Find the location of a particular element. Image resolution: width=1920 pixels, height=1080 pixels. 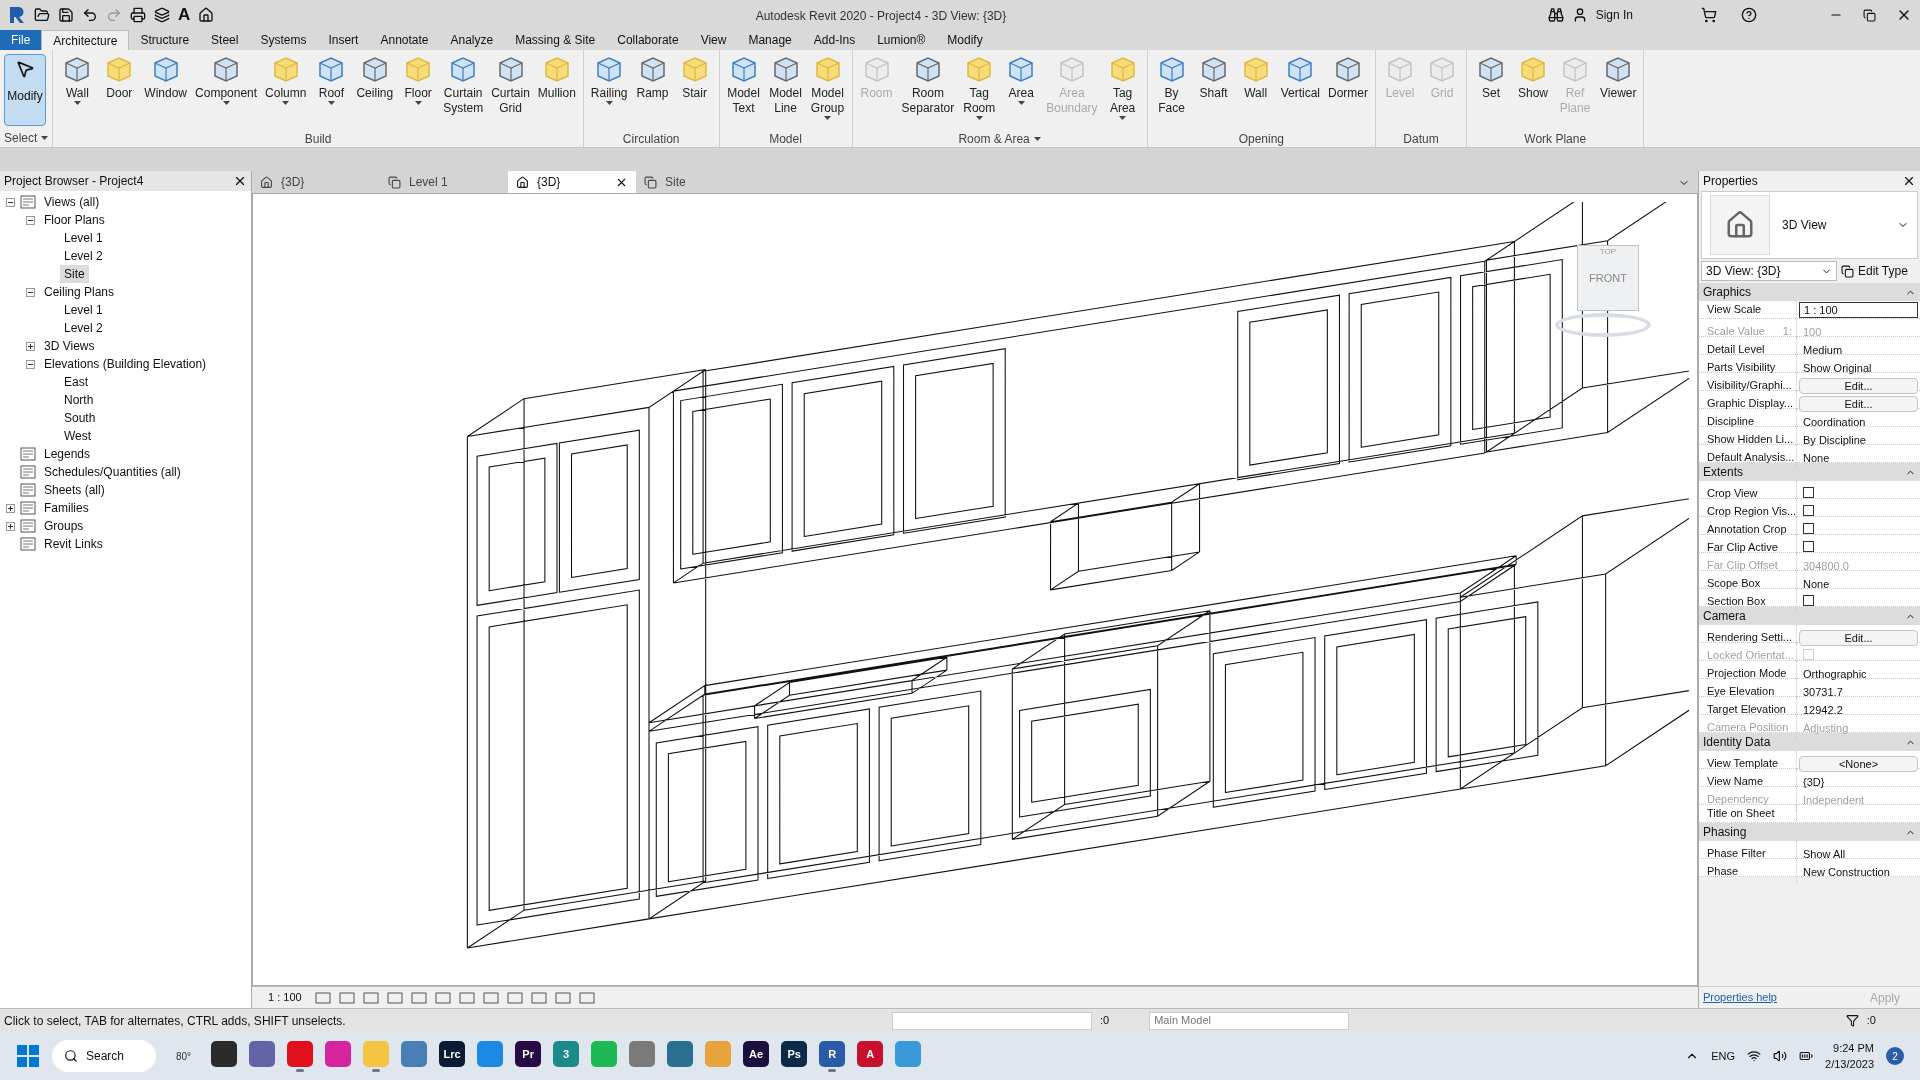

text-tool-button: A is located at coordinates (184, 15).